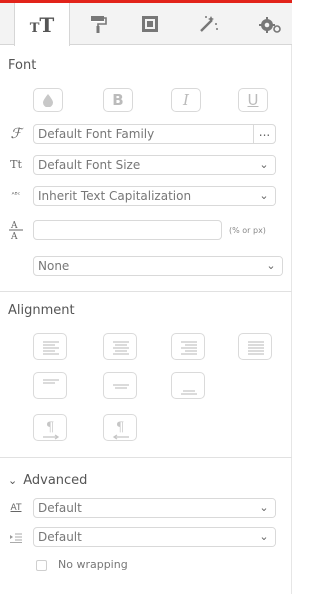 The image size is (320, 594). I want to click on tab-box-model, so click(150, 24).